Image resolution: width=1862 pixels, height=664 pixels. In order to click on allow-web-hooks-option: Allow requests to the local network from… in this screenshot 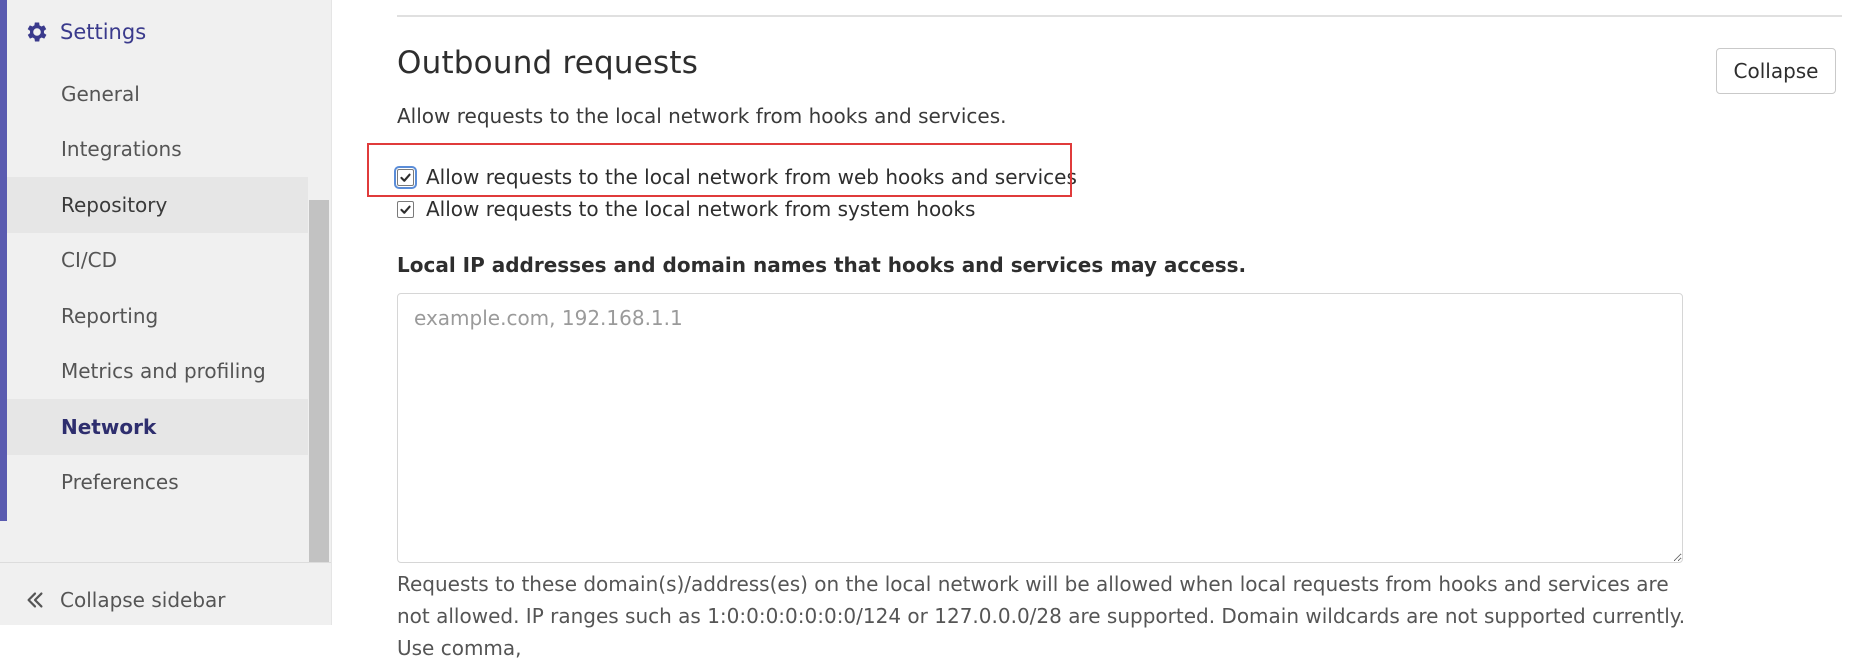, I will do `click(735, 177)`.